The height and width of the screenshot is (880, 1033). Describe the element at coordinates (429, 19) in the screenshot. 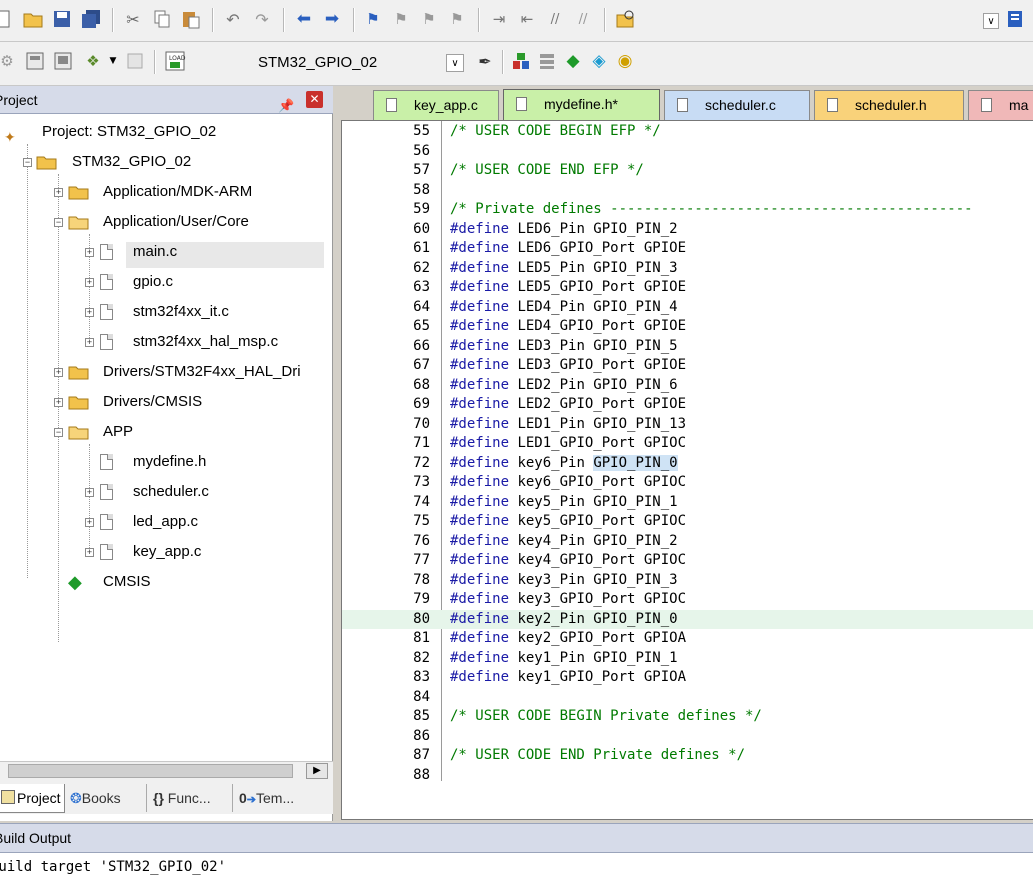

I see `next-bookmark-icon: ⚑` at that location.